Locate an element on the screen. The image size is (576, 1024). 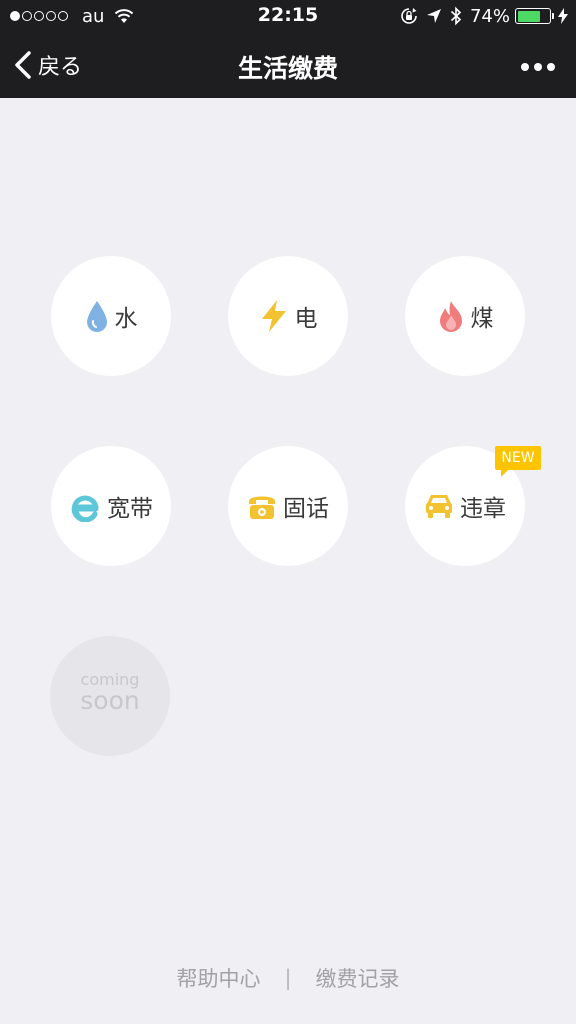
telephone-icon is located at coordinates (262, 507).